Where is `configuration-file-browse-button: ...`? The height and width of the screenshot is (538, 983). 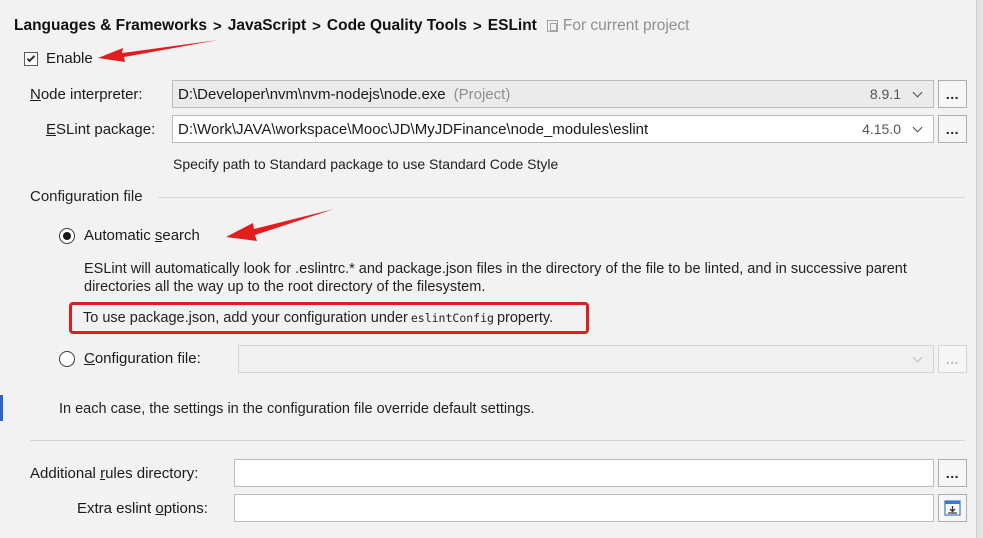 configuration-file-browse-button: ... is located at coordinates (952, 359).